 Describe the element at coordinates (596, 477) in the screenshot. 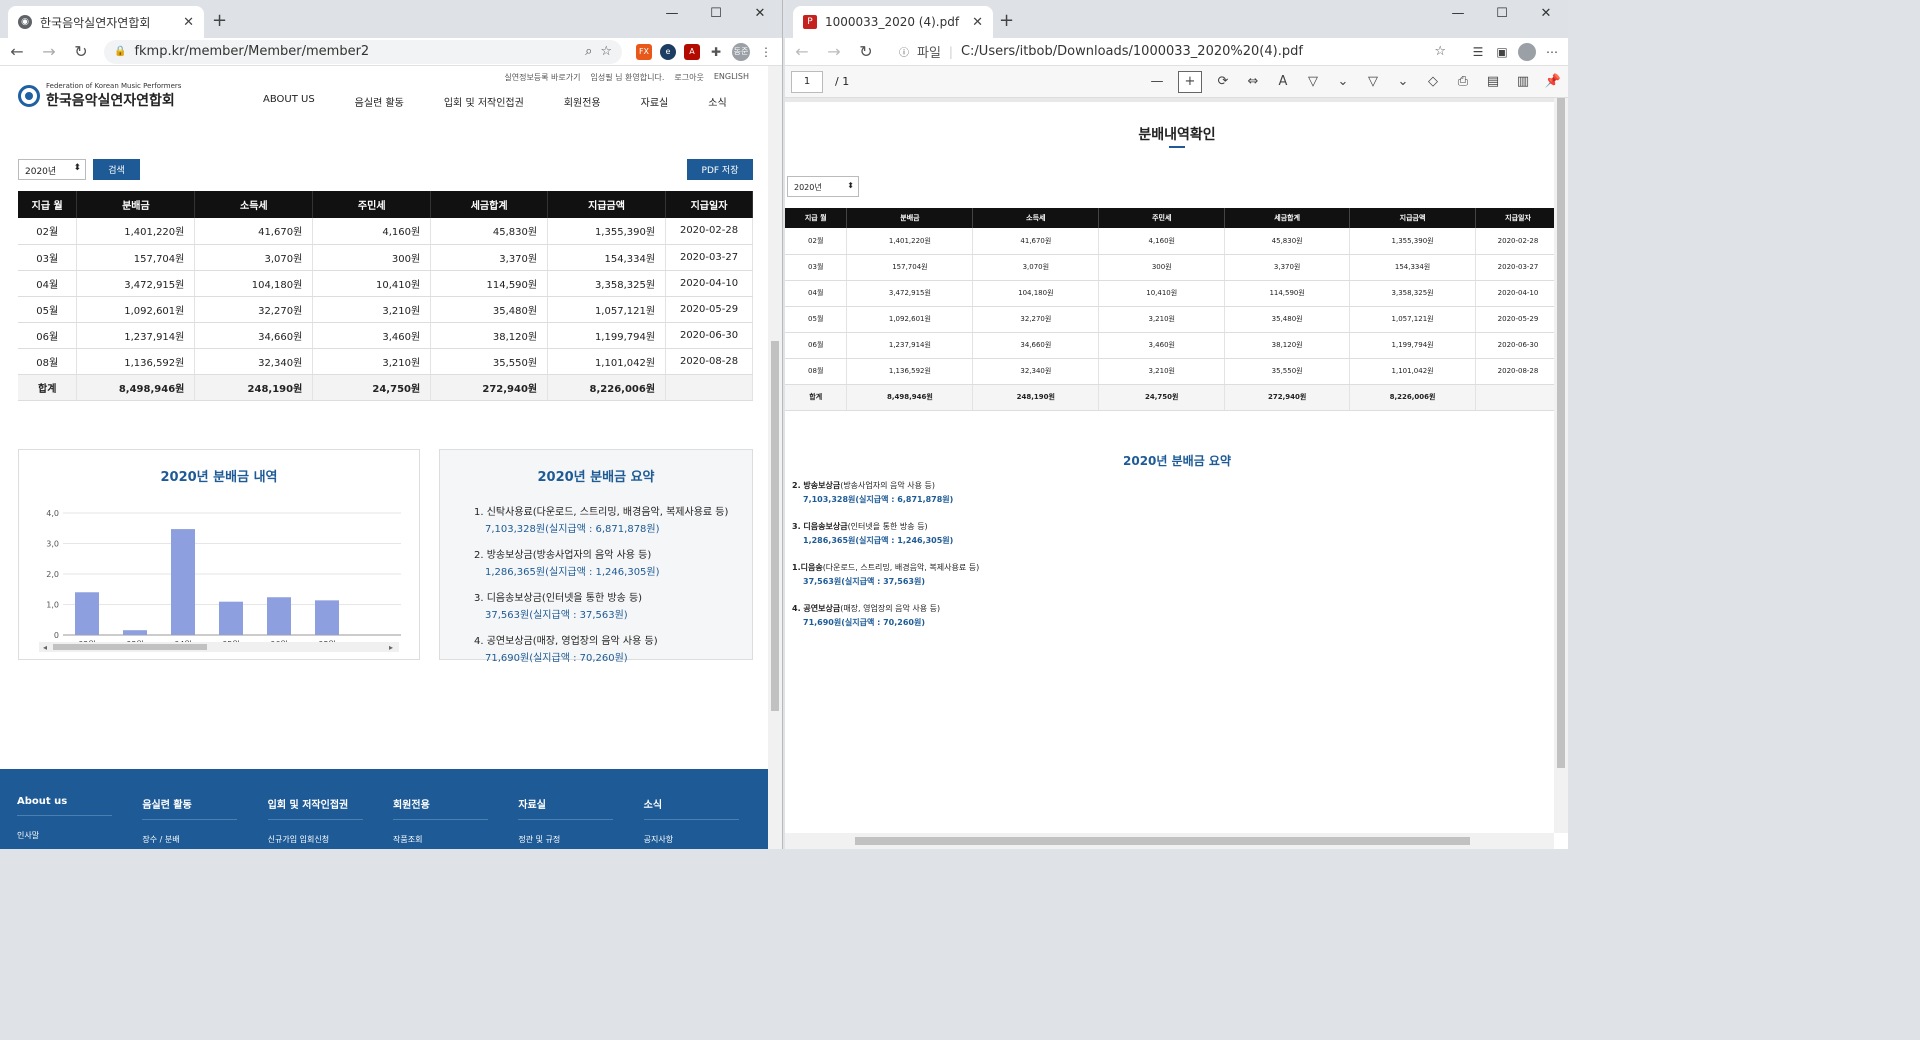

I see `summary-title: 2020년 분배금 요약` at that location.